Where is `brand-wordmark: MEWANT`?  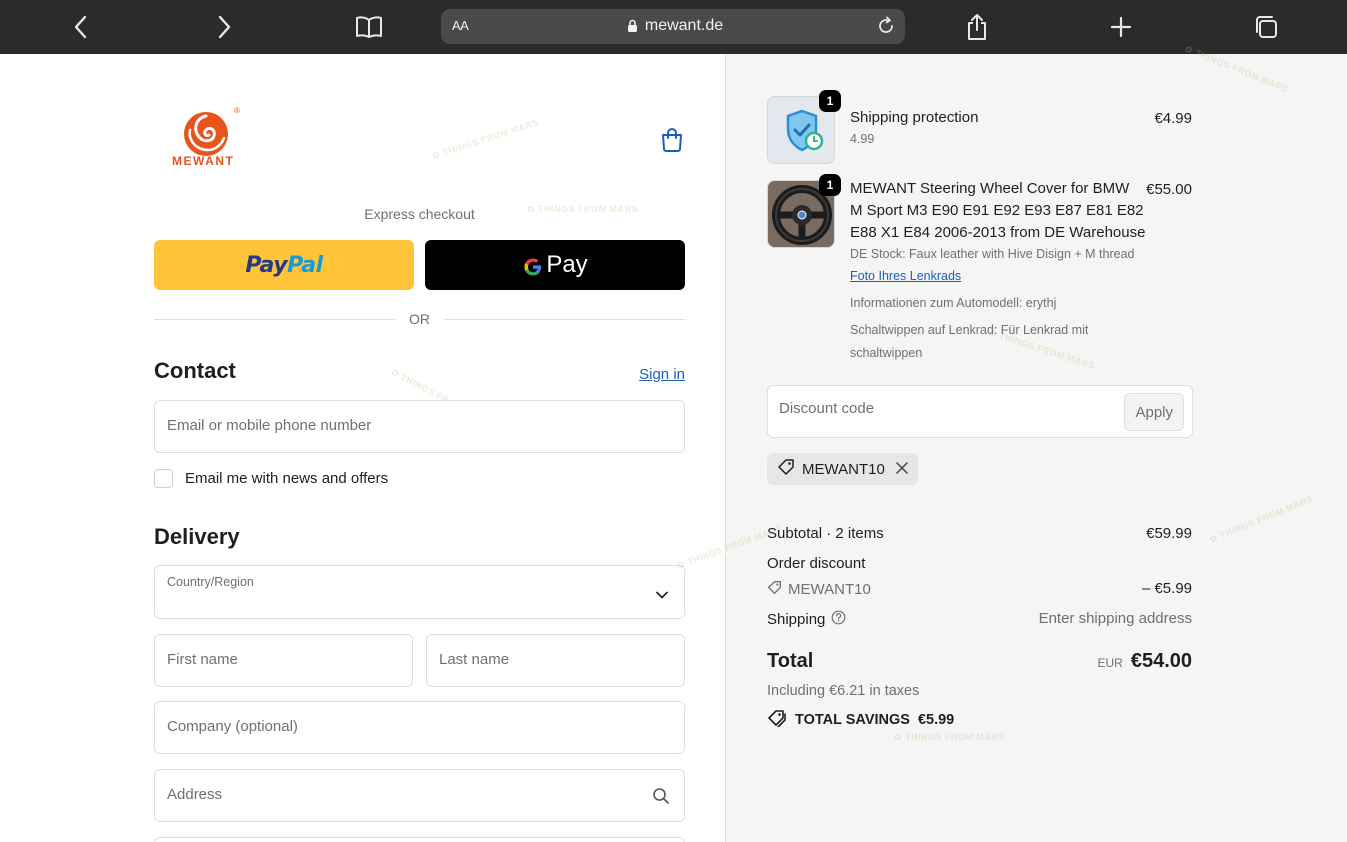 brand-wordmark: MEWANT is located at coordinates (203, 161).